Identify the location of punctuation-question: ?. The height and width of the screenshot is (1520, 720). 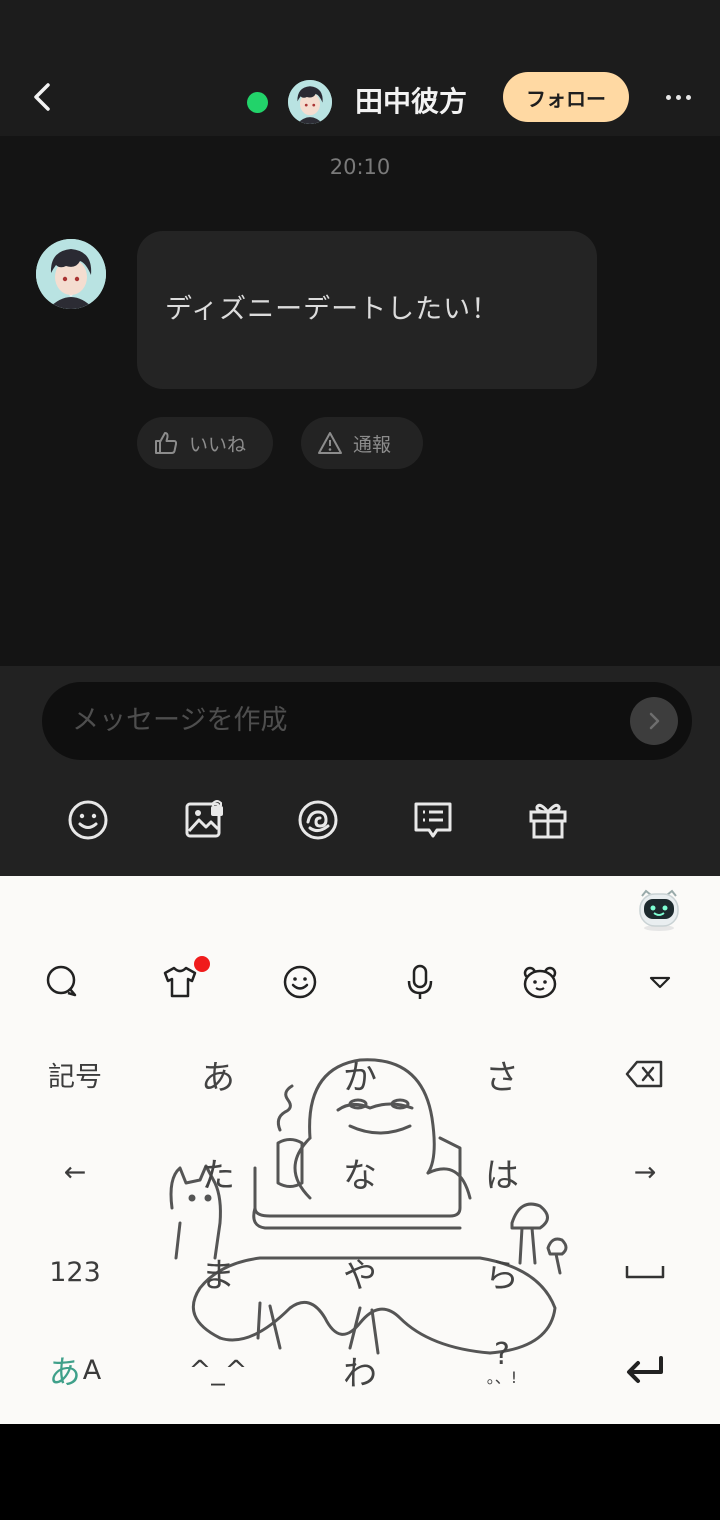
(502, 1354).